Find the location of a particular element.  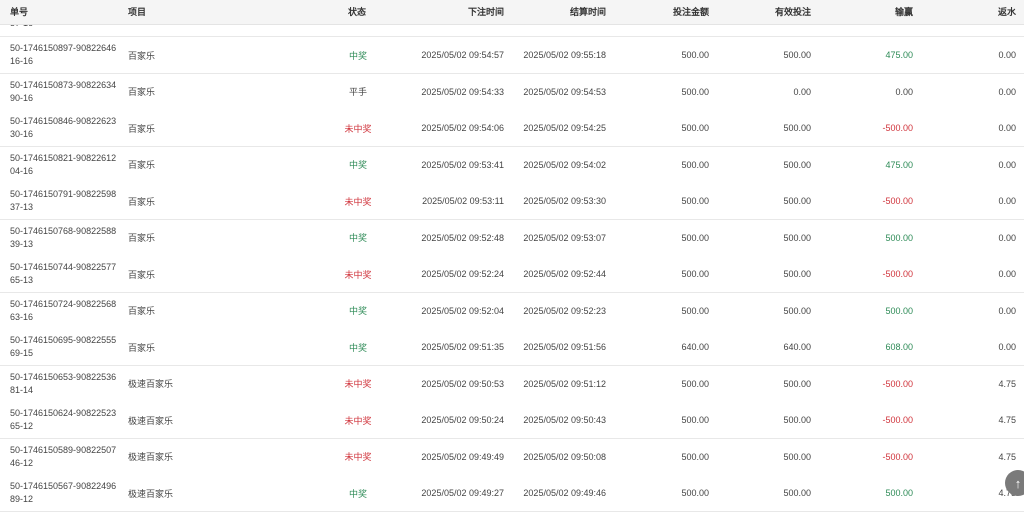

order-no-line-2: 46-12 is located at coordinates (22, 462).